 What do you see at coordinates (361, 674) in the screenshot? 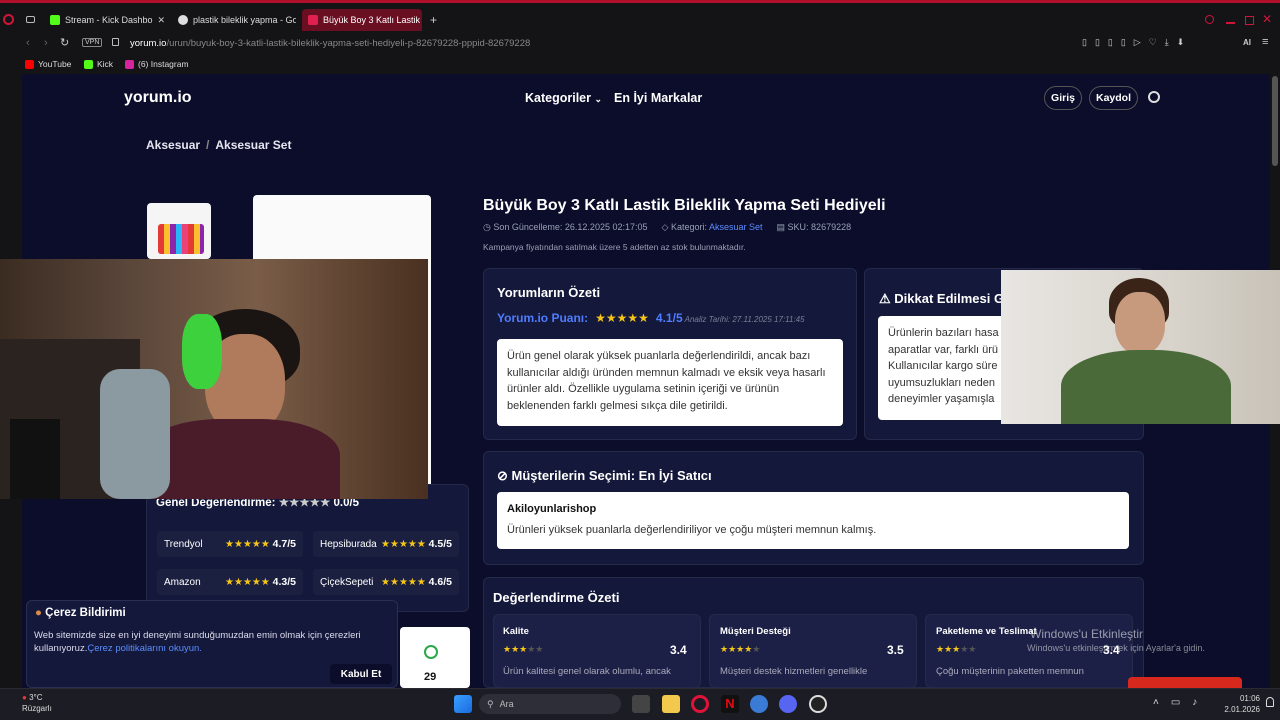
I see `cookie-accept-button: Kabul Et` at bounding box center [361, 674].